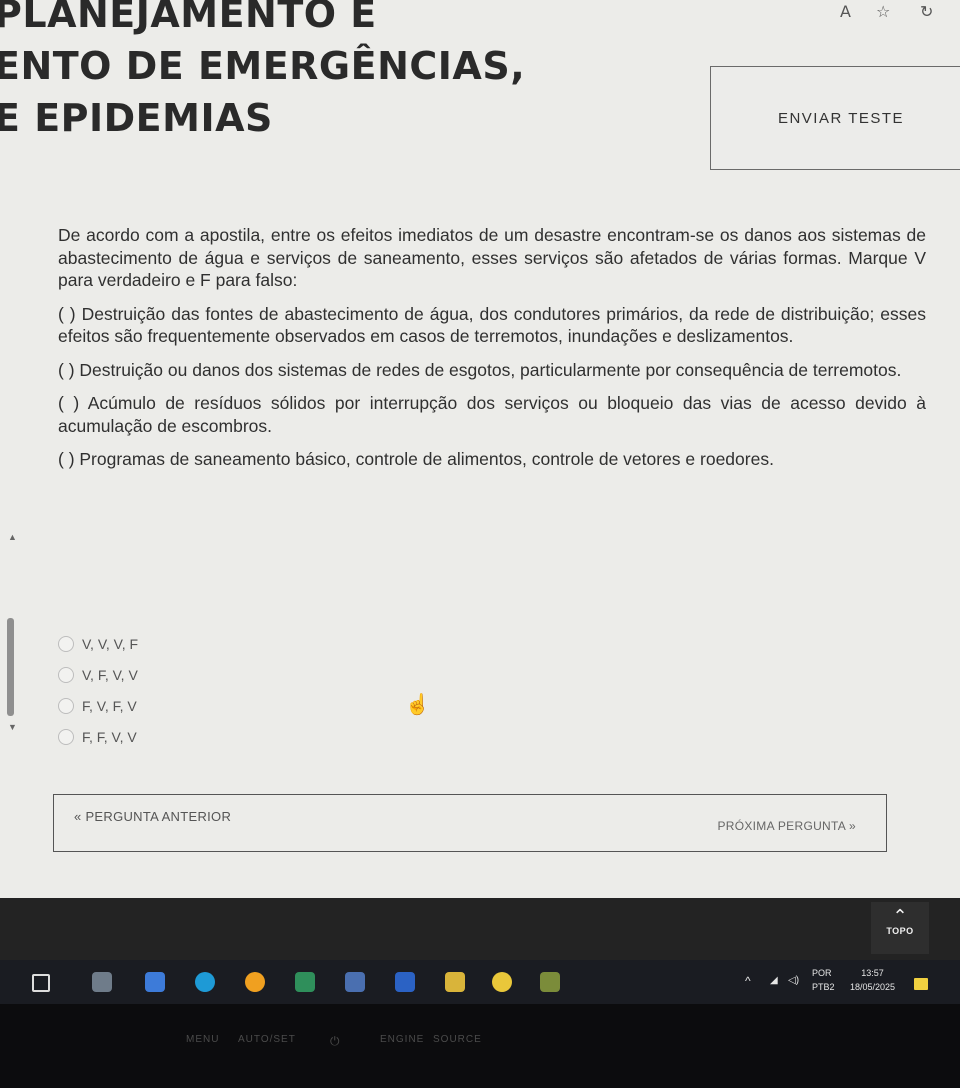 The image size is (960, 1088). Describe the element at coordinates (774, 981) in the screenshot. I see `network-icon: ◢` at that location.